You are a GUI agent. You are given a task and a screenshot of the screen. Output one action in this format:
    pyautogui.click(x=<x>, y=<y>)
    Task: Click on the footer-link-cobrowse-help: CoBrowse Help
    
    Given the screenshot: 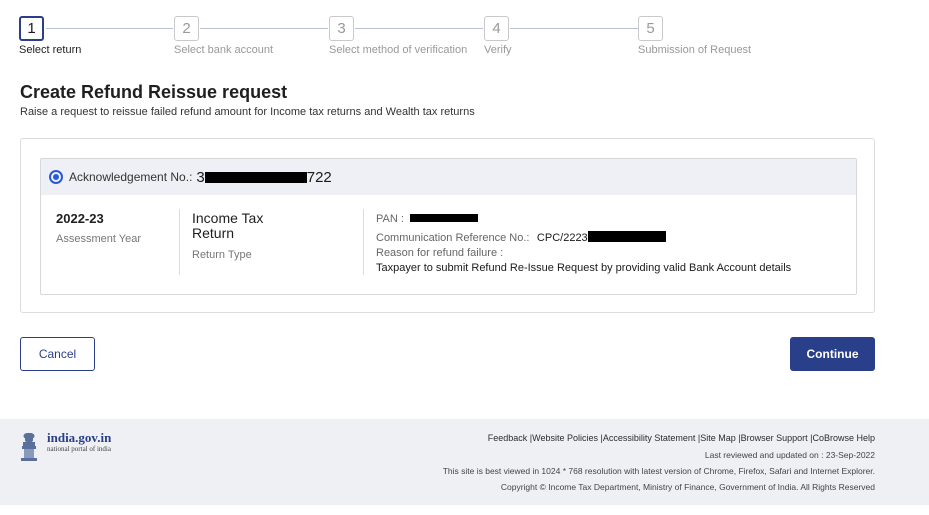 What is the action you would take?
    pyautogui.click(x=843, y=438)
    